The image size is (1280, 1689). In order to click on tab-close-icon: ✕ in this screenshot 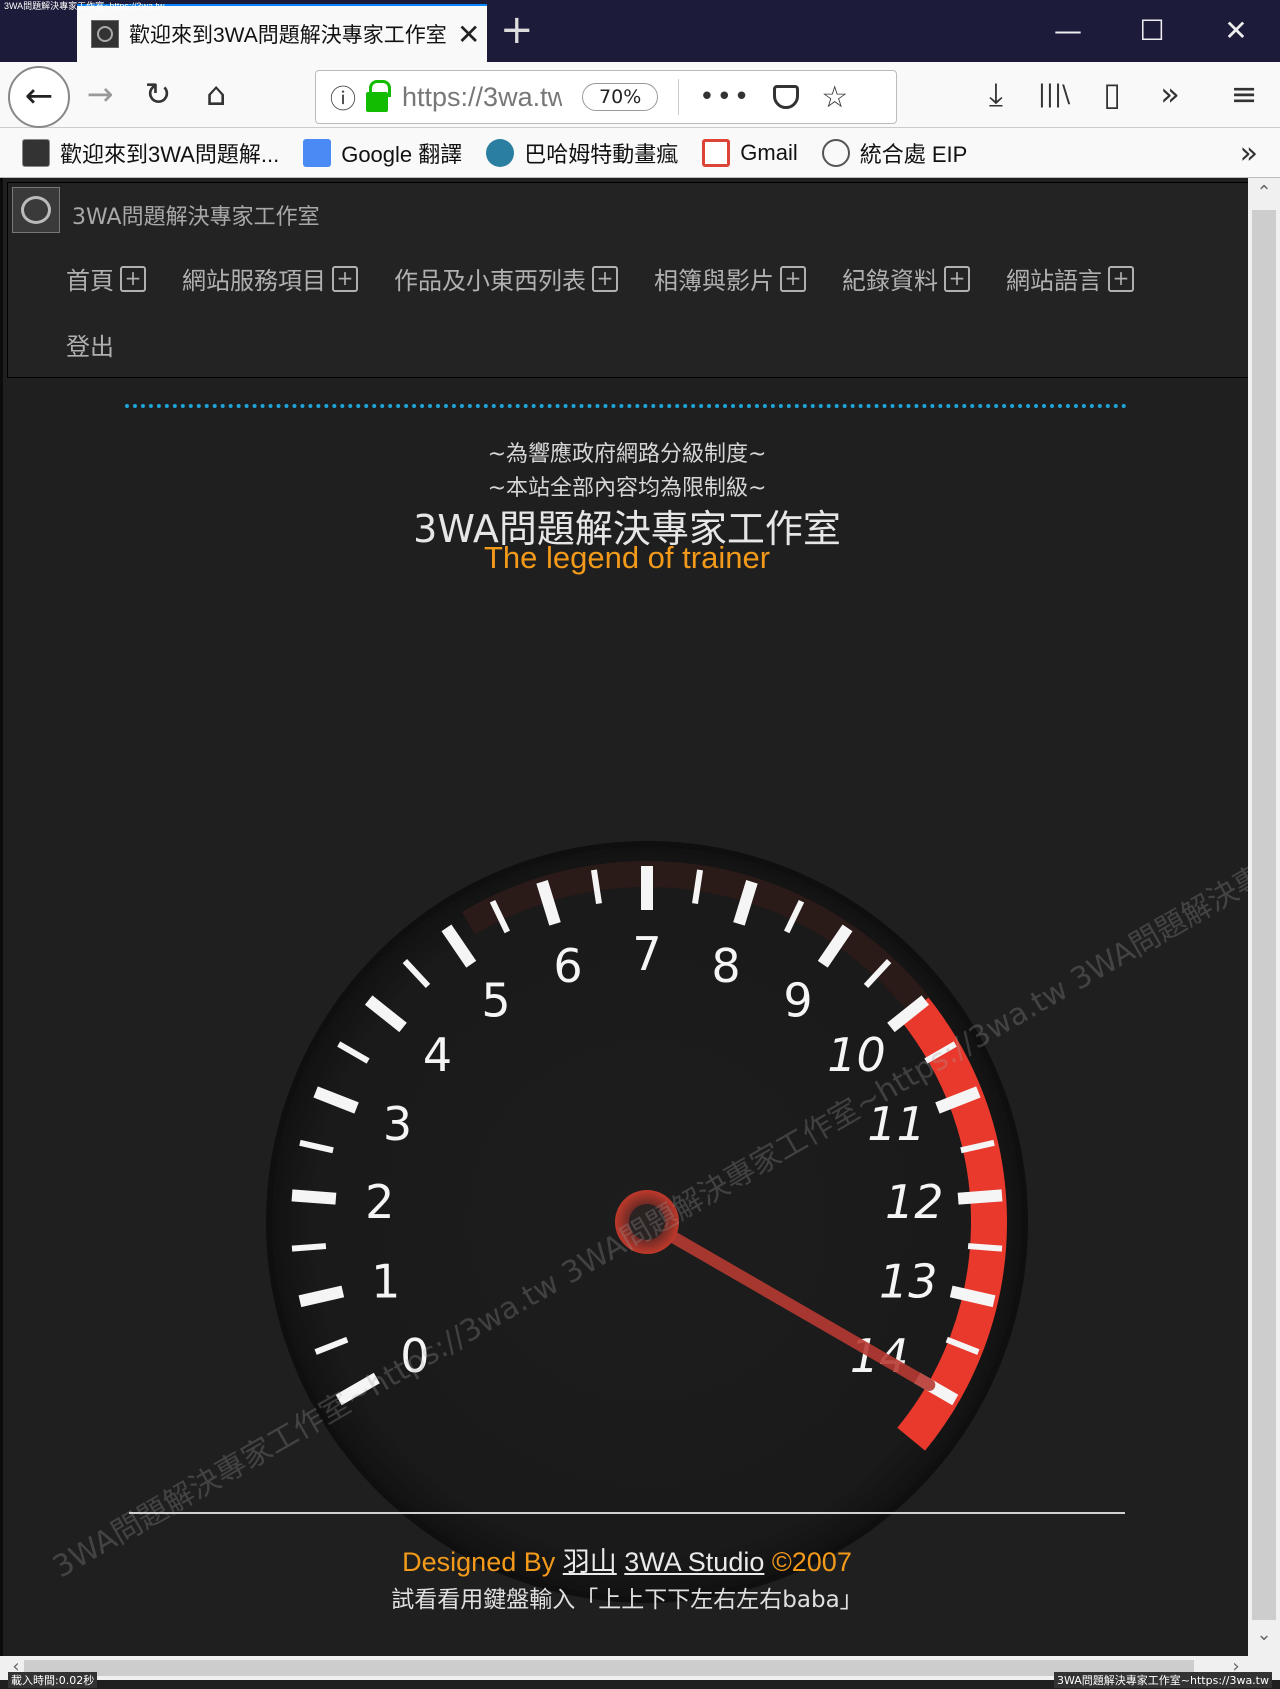, I will do `click(468, 34)`.